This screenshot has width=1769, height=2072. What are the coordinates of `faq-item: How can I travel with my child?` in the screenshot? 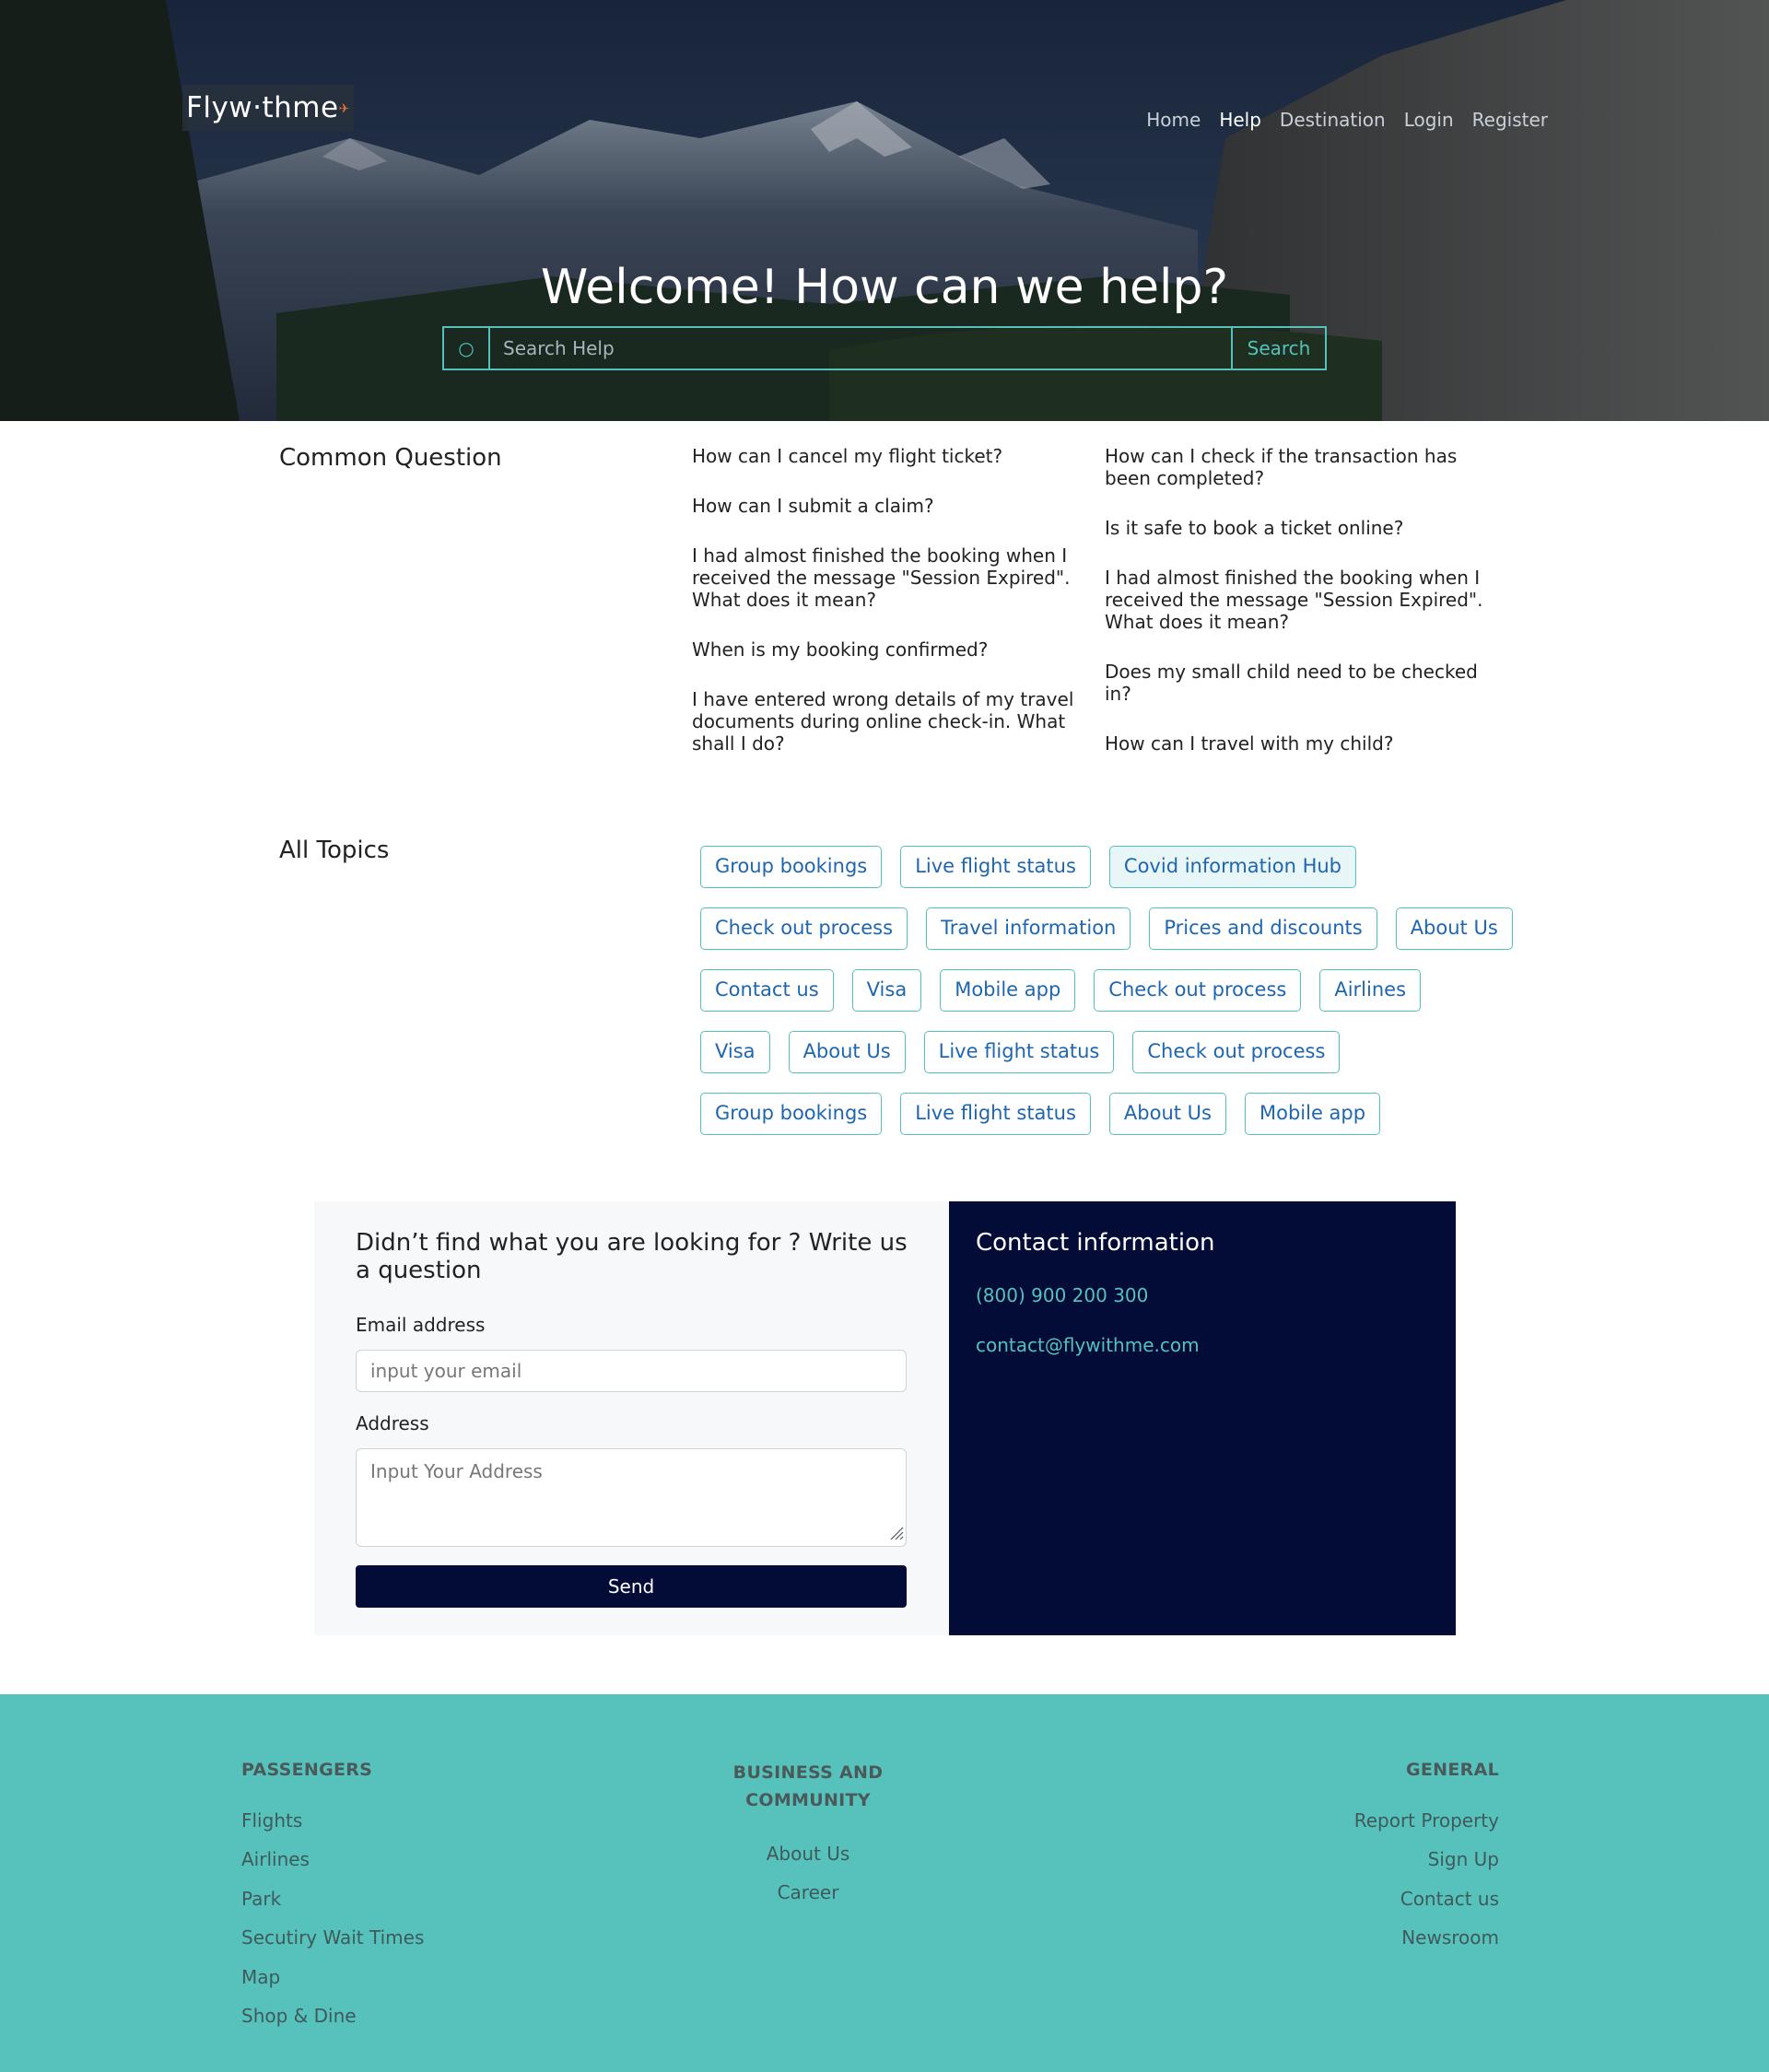 It's located at (1298, 743).